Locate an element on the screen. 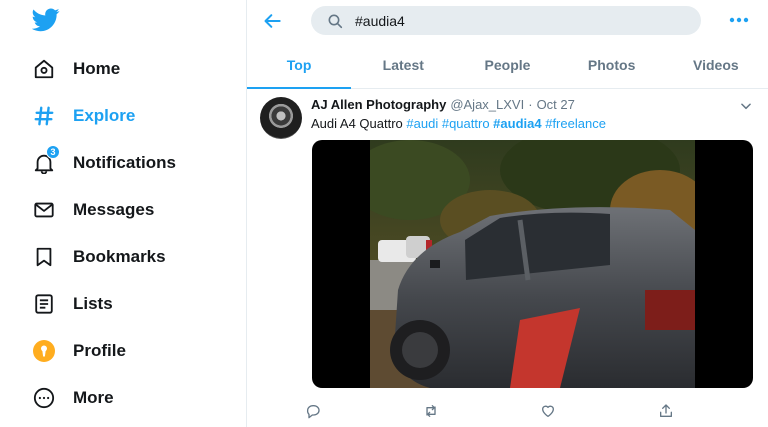 This screenshot has height=427, width=768. tweet-date: Oct 27 is located at coordinates (556, 104).